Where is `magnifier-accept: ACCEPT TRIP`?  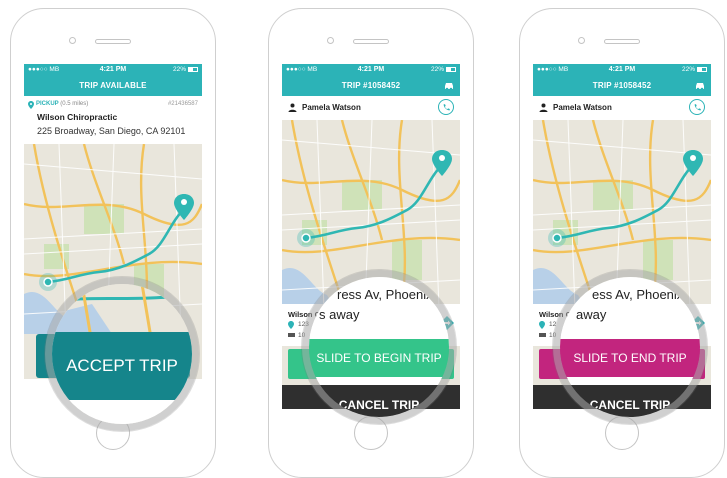
magnifier-accept: ACCEPT TRIP is located at coordinates (122, 354).